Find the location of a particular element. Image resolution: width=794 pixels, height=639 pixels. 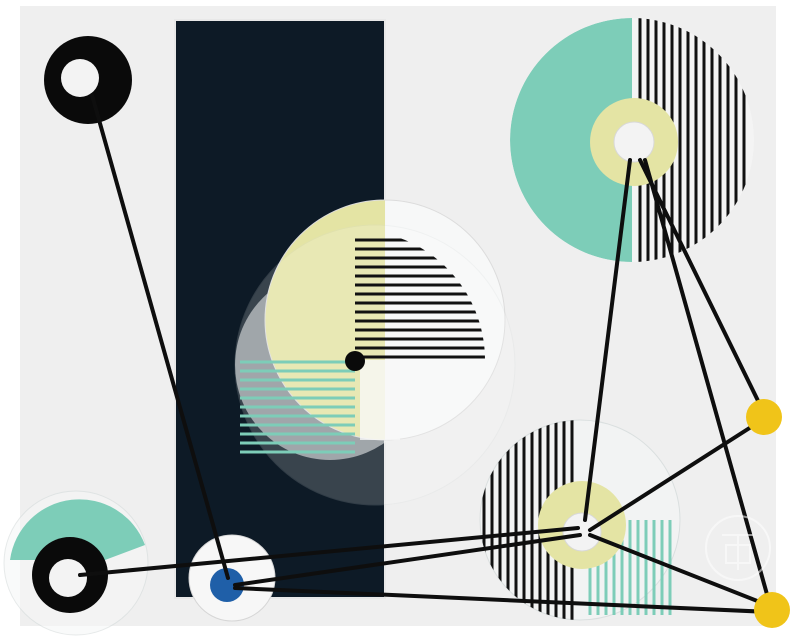

blue-ball-white-disc is located at coordinates (232, 578).